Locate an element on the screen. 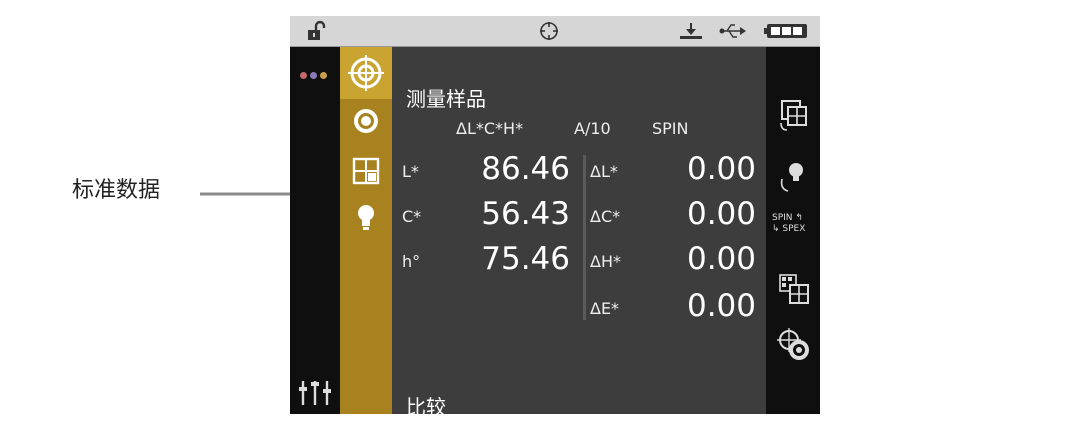  sidebar-item-grid is located at coordinates (366, 171).